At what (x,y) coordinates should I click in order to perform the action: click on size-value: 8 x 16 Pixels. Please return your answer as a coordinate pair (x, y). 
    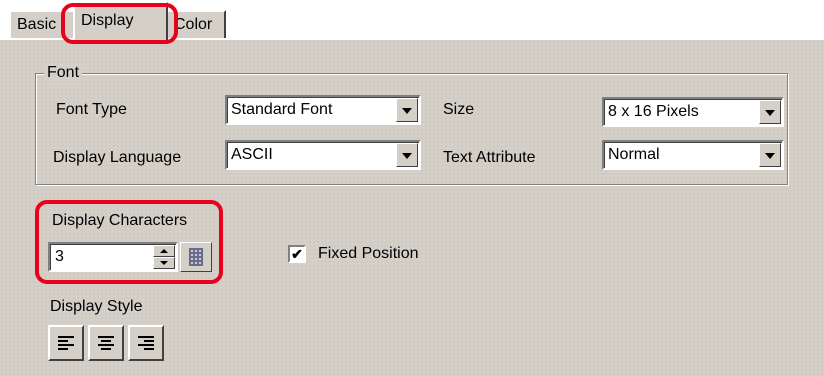
    Looking at the image, I should click on (653, 111).